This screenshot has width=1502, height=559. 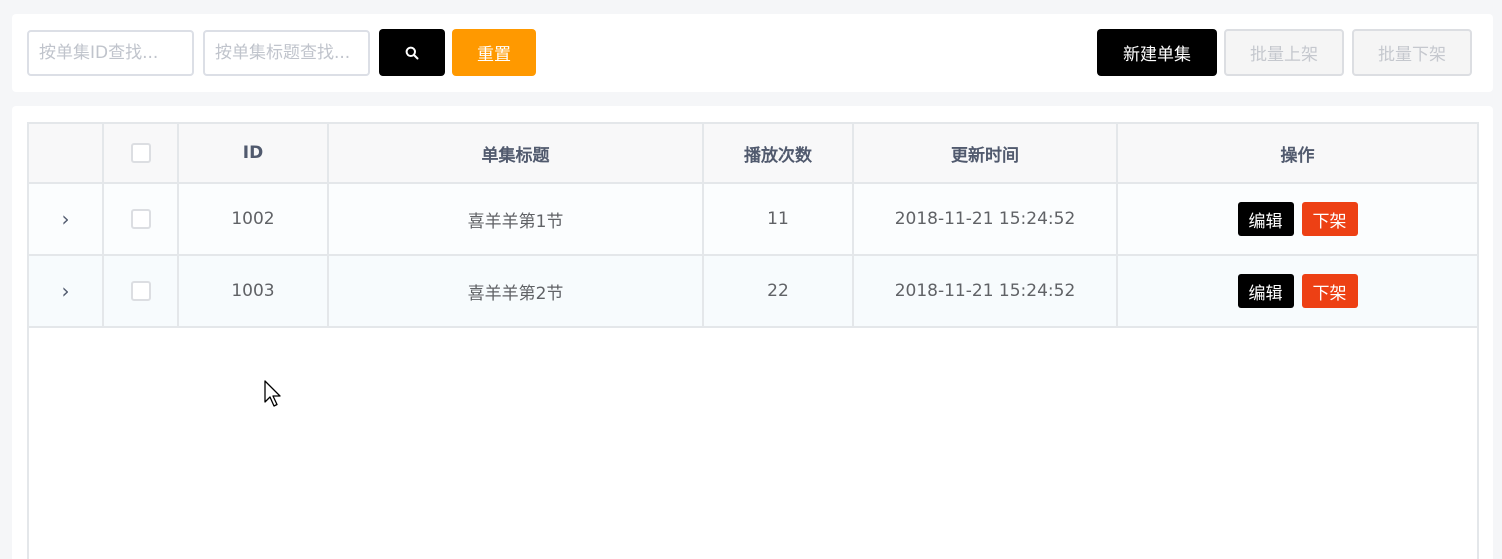 I want to click on plays-cell: 22, so click(x=779, y=291).